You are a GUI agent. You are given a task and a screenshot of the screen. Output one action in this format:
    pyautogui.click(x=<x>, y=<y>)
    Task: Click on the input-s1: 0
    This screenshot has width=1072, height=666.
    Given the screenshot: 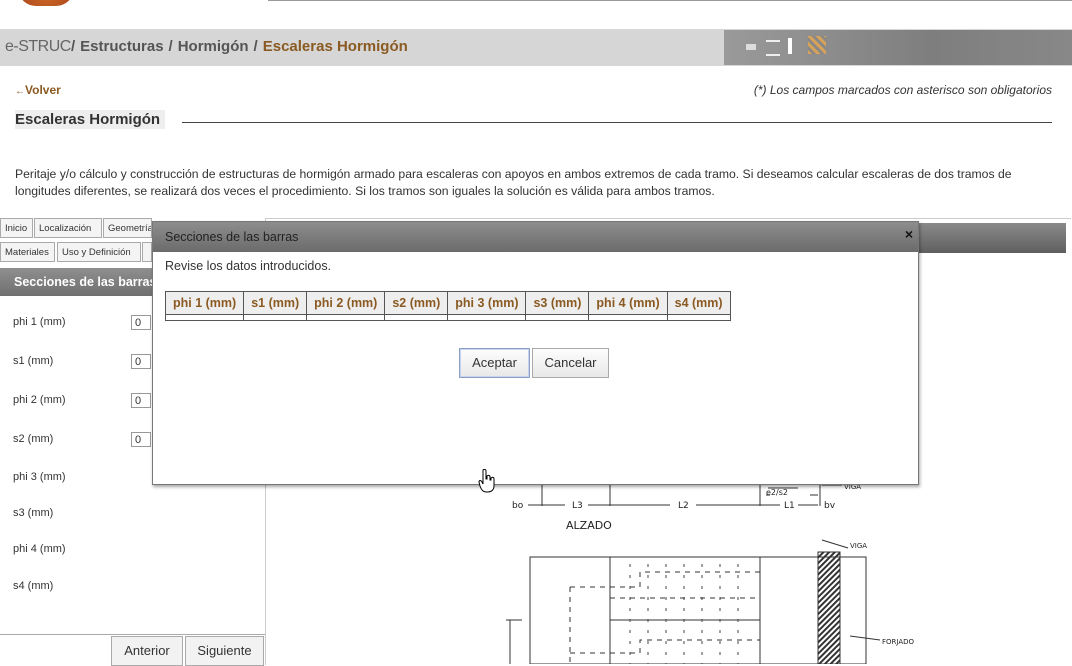 What is the action you would take?
    pyautogui.click(x=141, y=361)
    